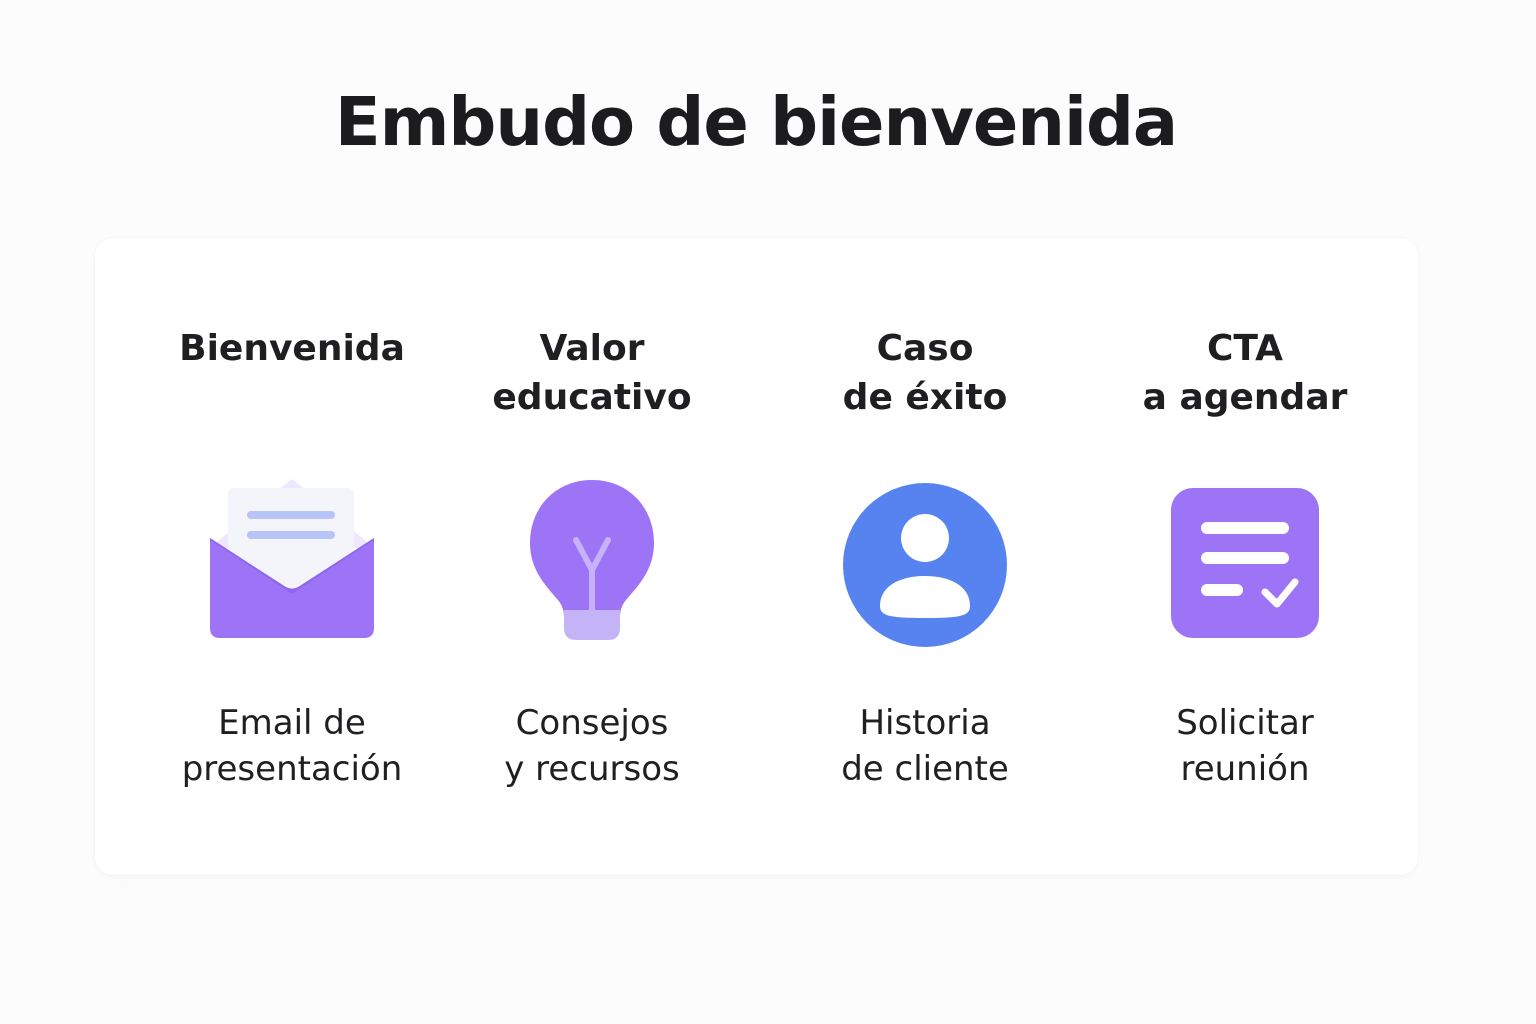 This screenshot has height=1024, width=1536. Describe the element at coordinates (925, 348) in the screenshot. I see `step-title-line: Caso` at that location.